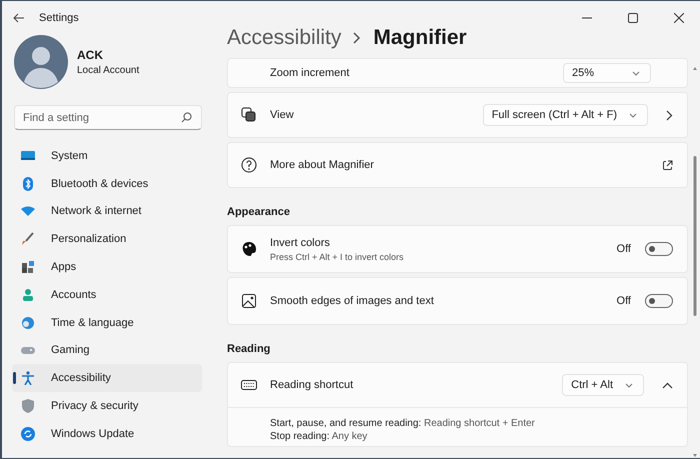 This screenshot has width=700, height=459. What do you see at coordinates (107, 350) in the screenshot?
I see `sidebar-item: Gaming` at bounding box center [107, 350].